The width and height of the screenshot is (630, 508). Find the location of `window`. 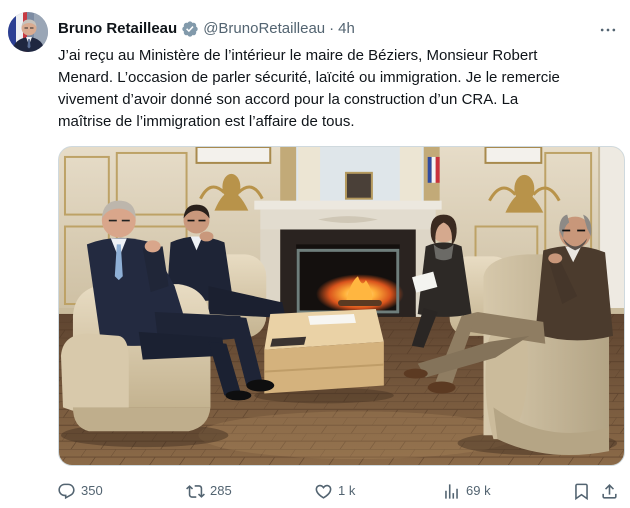

window is located at coordinates (360, 176).